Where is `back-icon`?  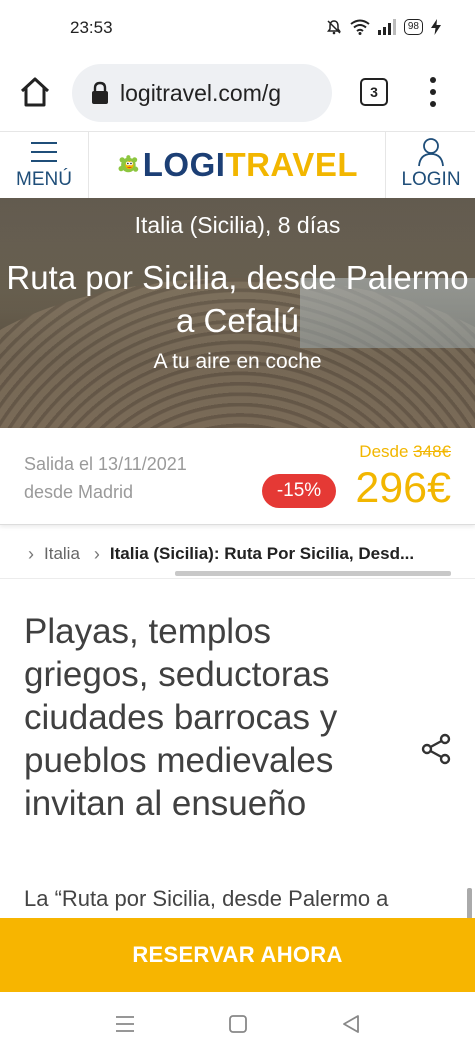
back-icon is located at coordinates (351, 1024).